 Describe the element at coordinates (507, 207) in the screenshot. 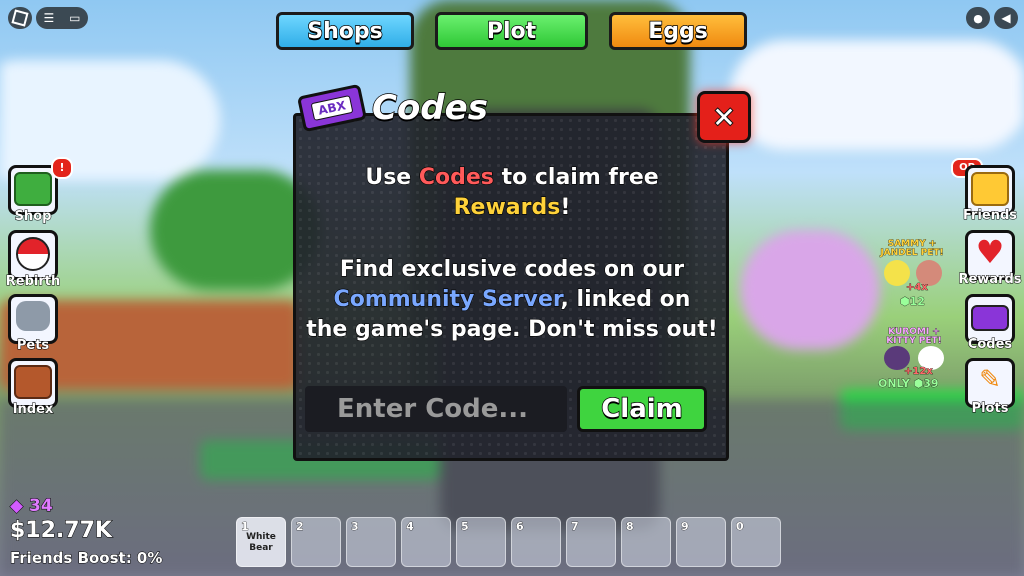

I see `rewards-highlight: Rewards` at that location.